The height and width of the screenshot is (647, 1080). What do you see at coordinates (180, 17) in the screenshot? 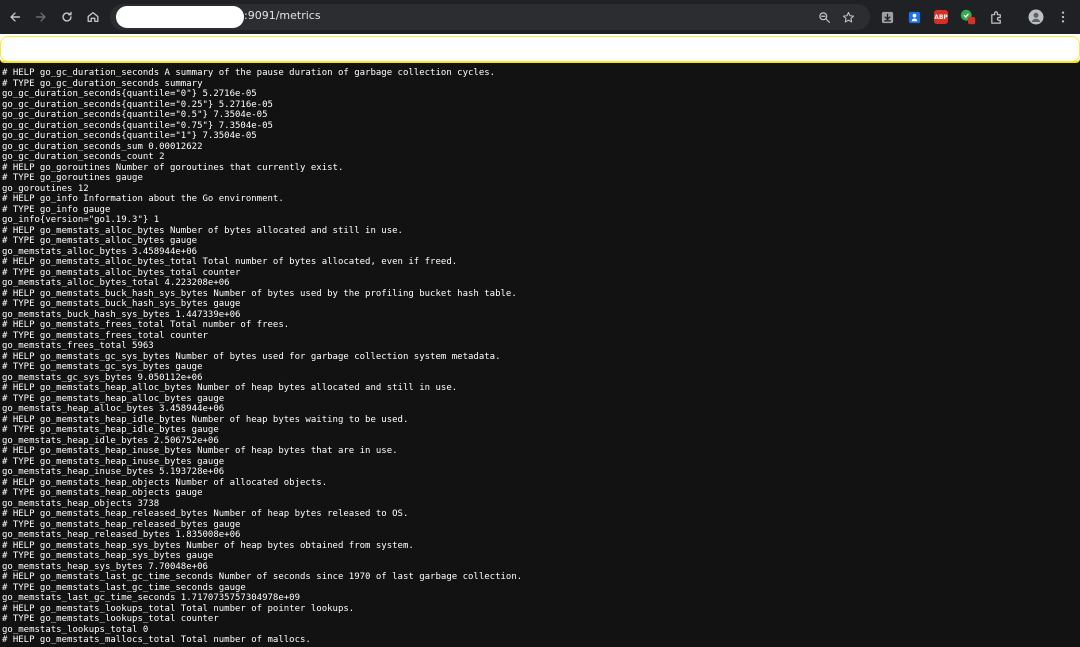
I see `redacted-host` at bounding box center [180, 17].